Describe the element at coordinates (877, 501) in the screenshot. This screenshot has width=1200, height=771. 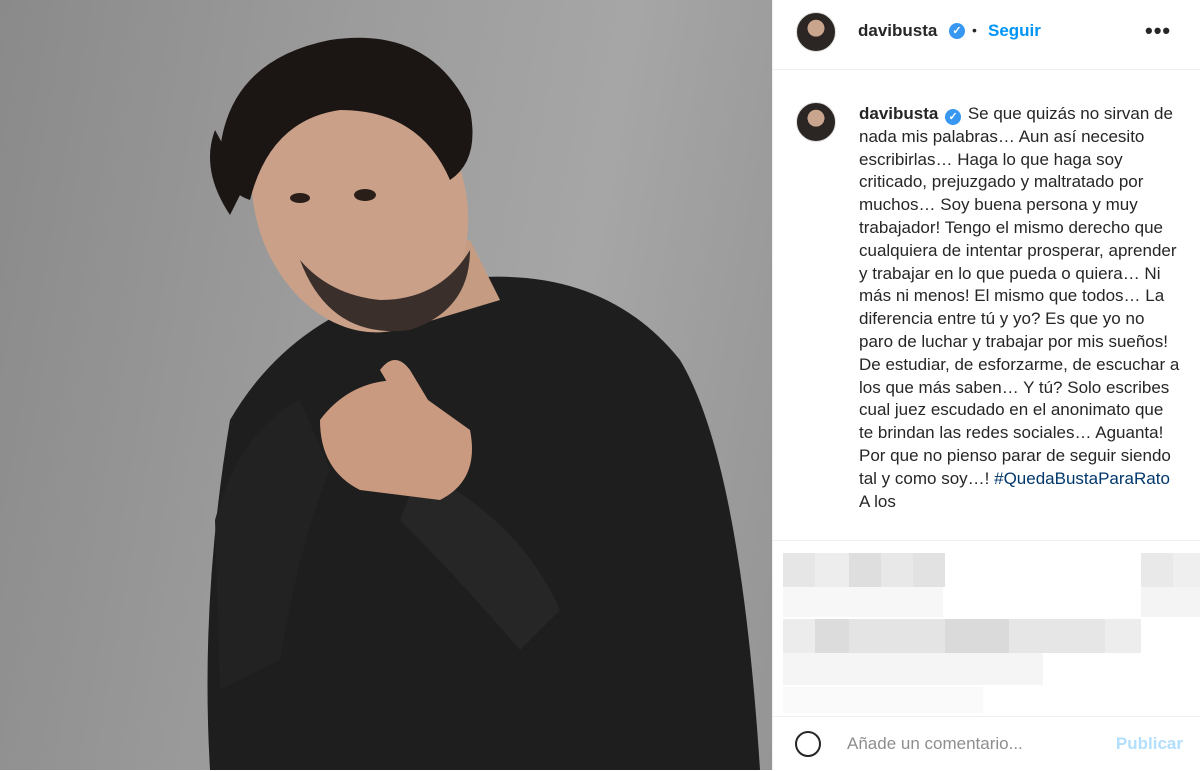
I see `caption-tail: A los` at that location.